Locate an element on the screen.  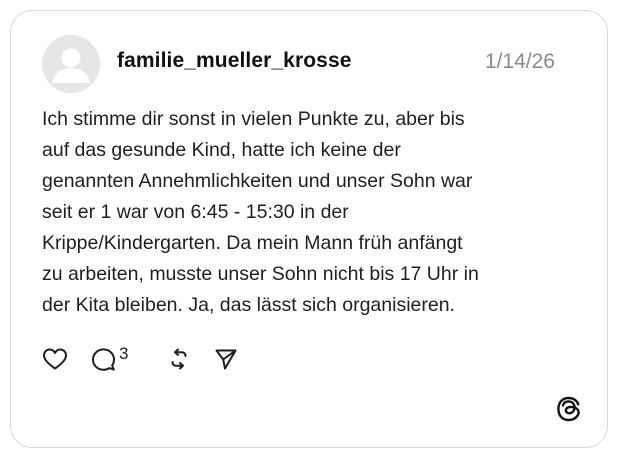
reply-button: 3 is located at coordinates (110, 358).